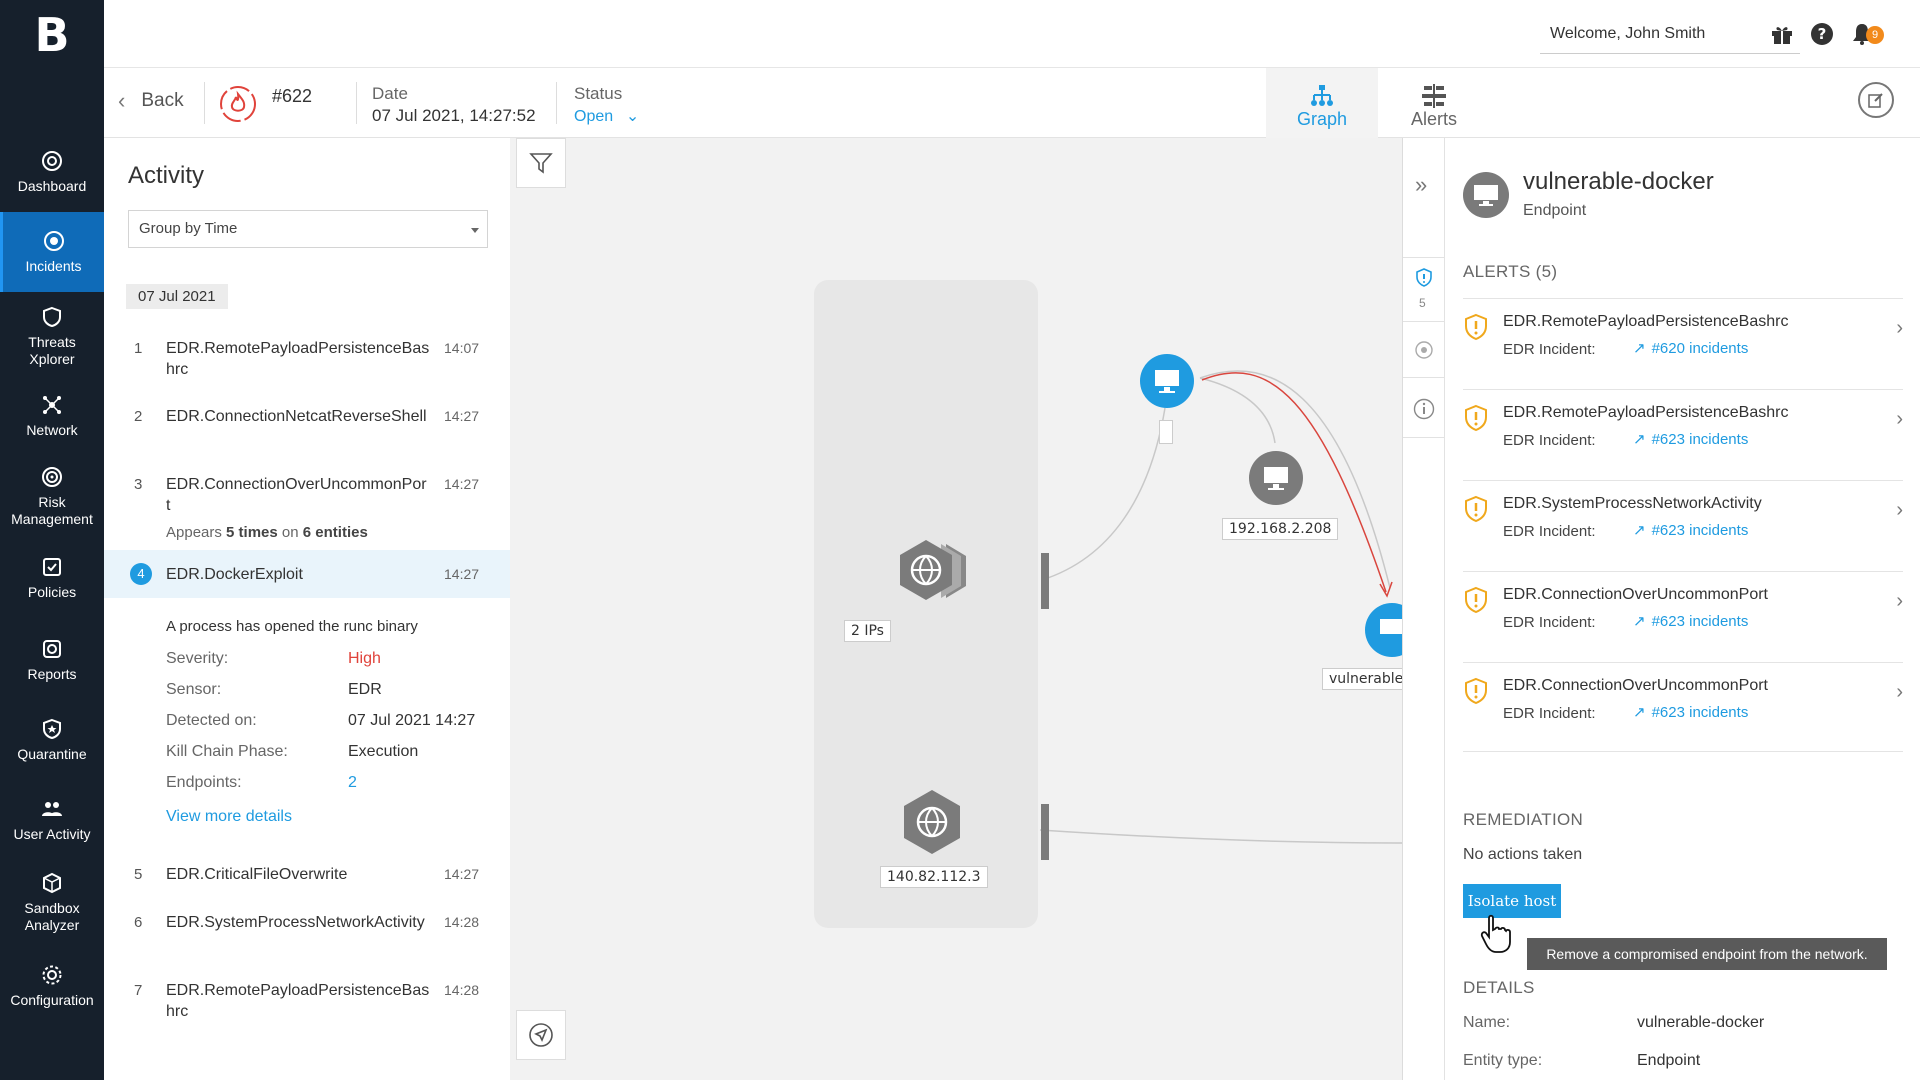  What do you see at coordinates (197, 658) in the screenshot?
I see `detail-label: Severity:` at bounding box center [197, 658].